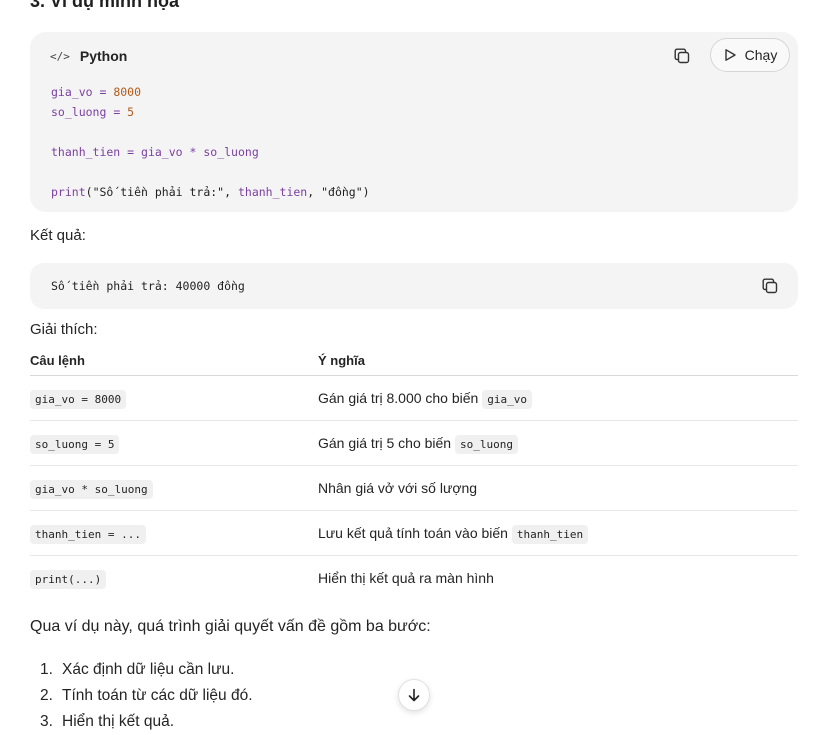  I want to click on scroll-to-bottom-button, so click(414, 695).